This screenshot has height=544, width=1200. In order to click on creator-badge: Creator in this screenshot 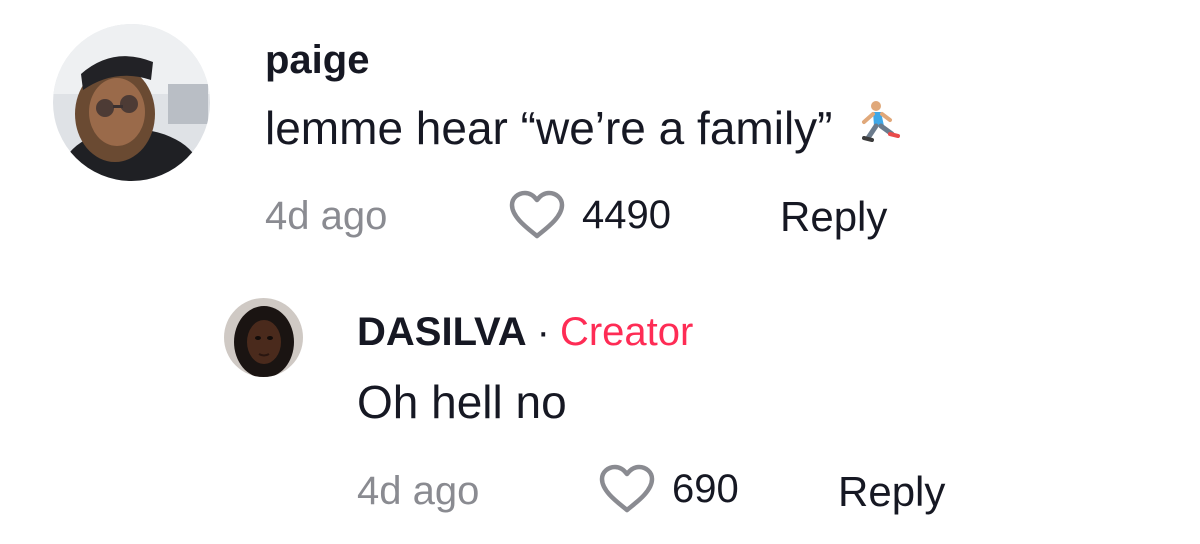, I will do `click(626, 332)`.